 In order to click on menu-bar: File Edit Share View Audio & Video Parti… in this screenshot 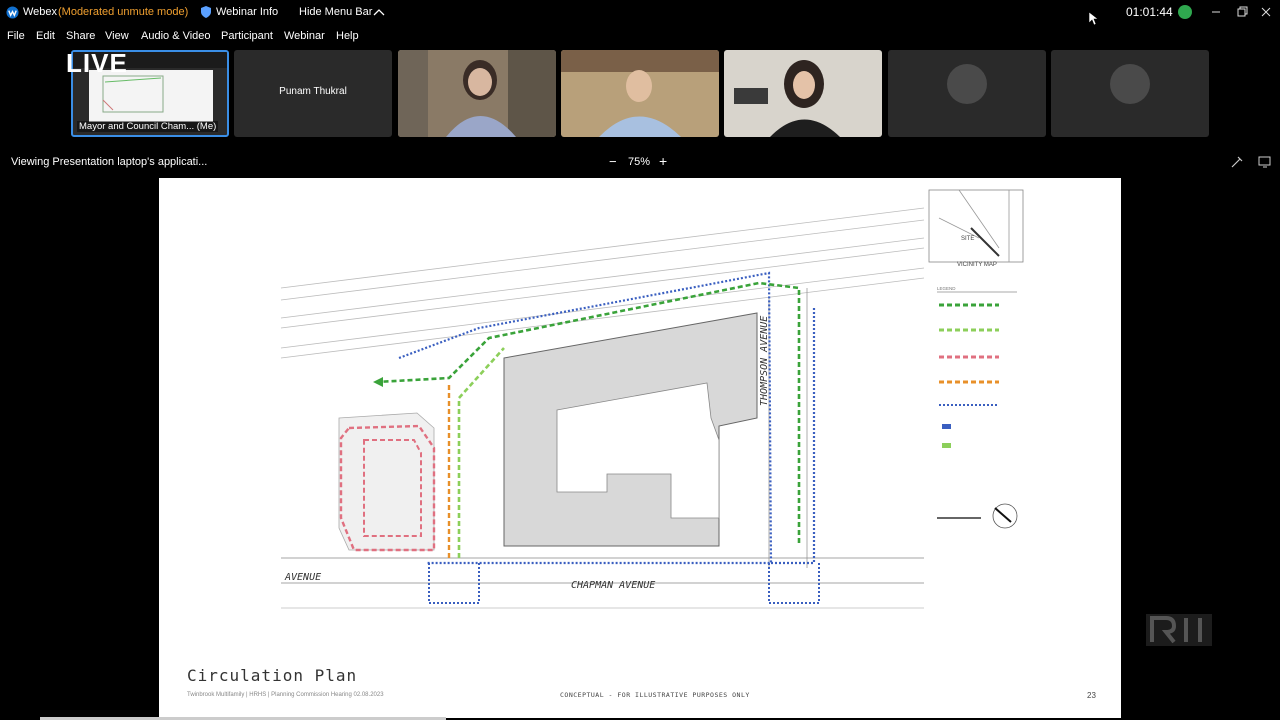, I will do `click(640, 37)`.